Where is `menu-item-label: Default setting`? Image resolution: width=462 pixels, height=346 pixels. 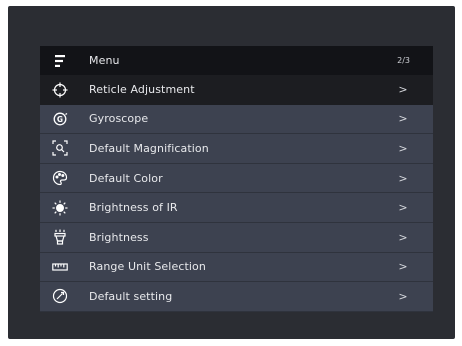 menu-item-label: Default setting is located at coordinates (131, 296).